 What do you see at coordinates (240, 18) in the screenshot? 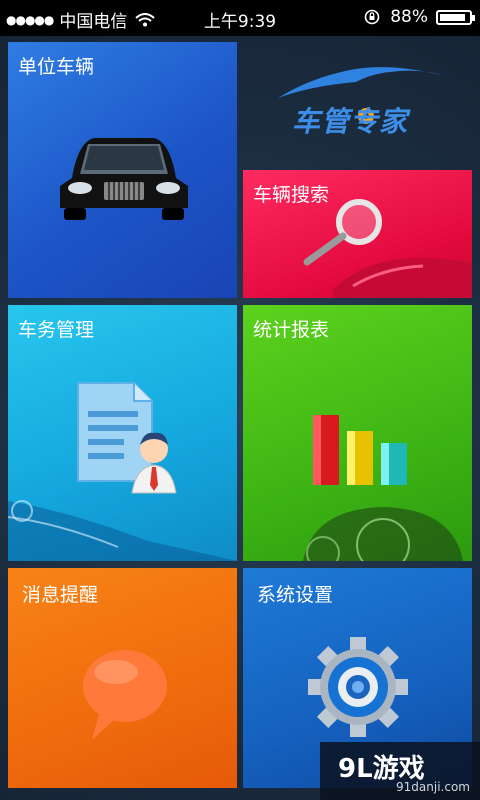
I see `status-bar: ●●●●● 中国电信 上午9:39 88%` at bounding box center [240, 18].